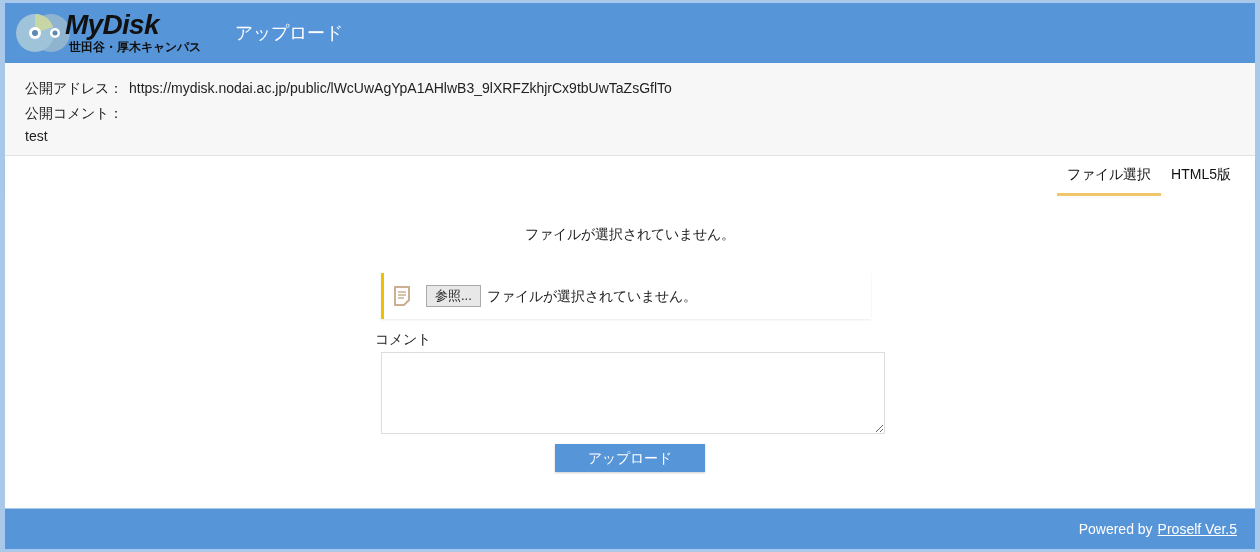  I want to click on comment-label: 公開コメント：, so click(74, 113).